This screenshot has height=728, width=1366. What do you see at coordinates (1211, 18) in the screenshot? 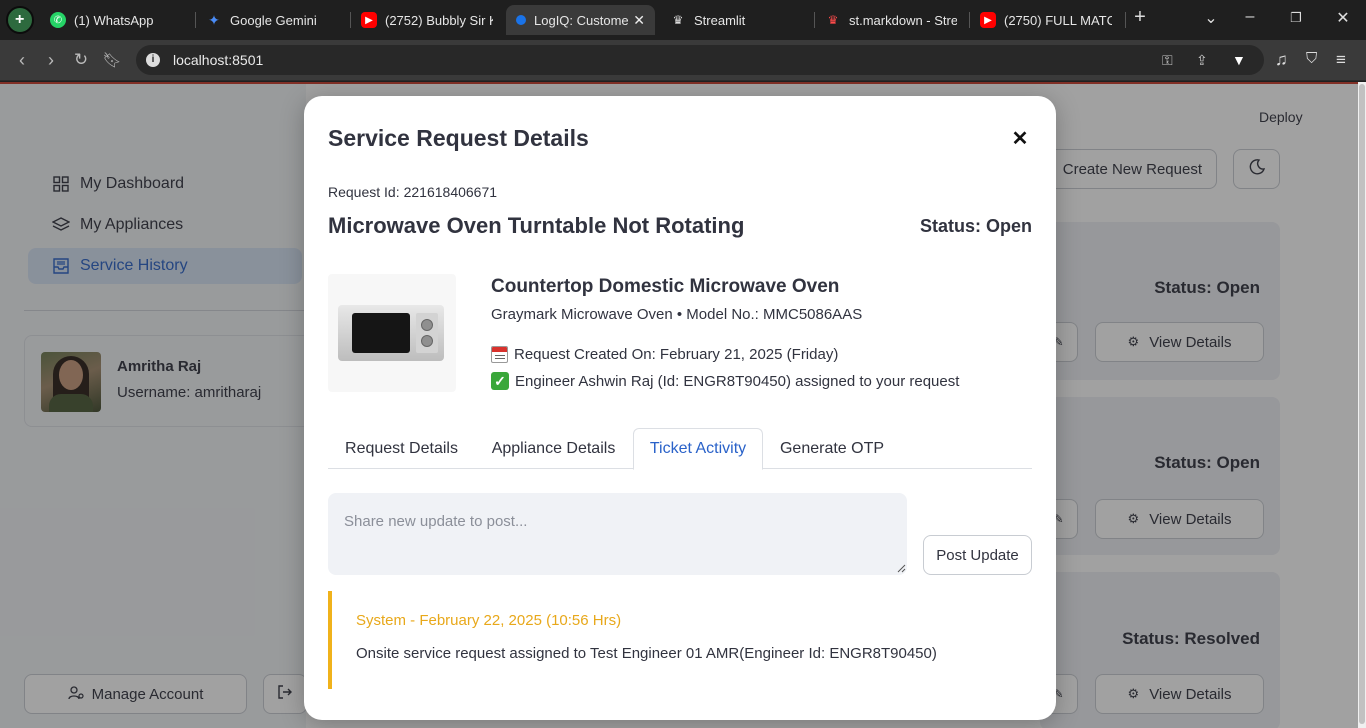
I see `tab-search-chevron-icon: ⌄` at bounding box center [1211, 18].